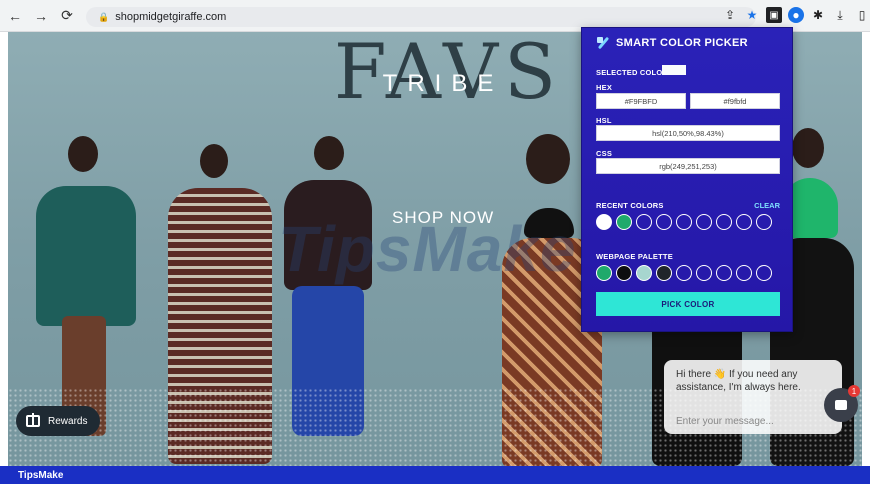 This screenshot has width=870, height=484. I want to click on footer-brand: TipsMake, so click(41, 475).